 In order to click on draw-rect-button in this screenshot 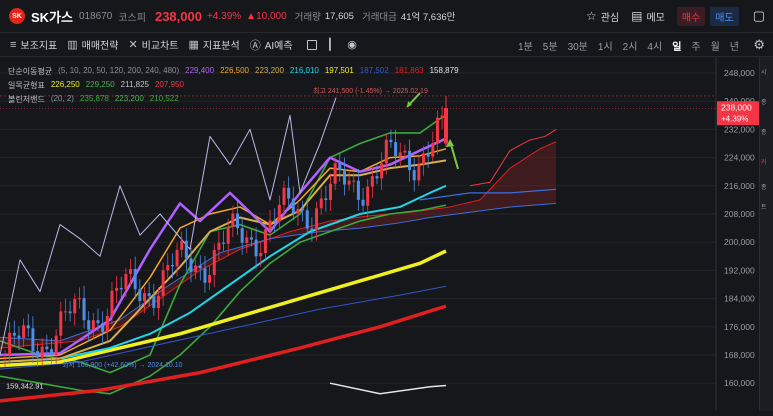, I will do `click(311, 44)`.